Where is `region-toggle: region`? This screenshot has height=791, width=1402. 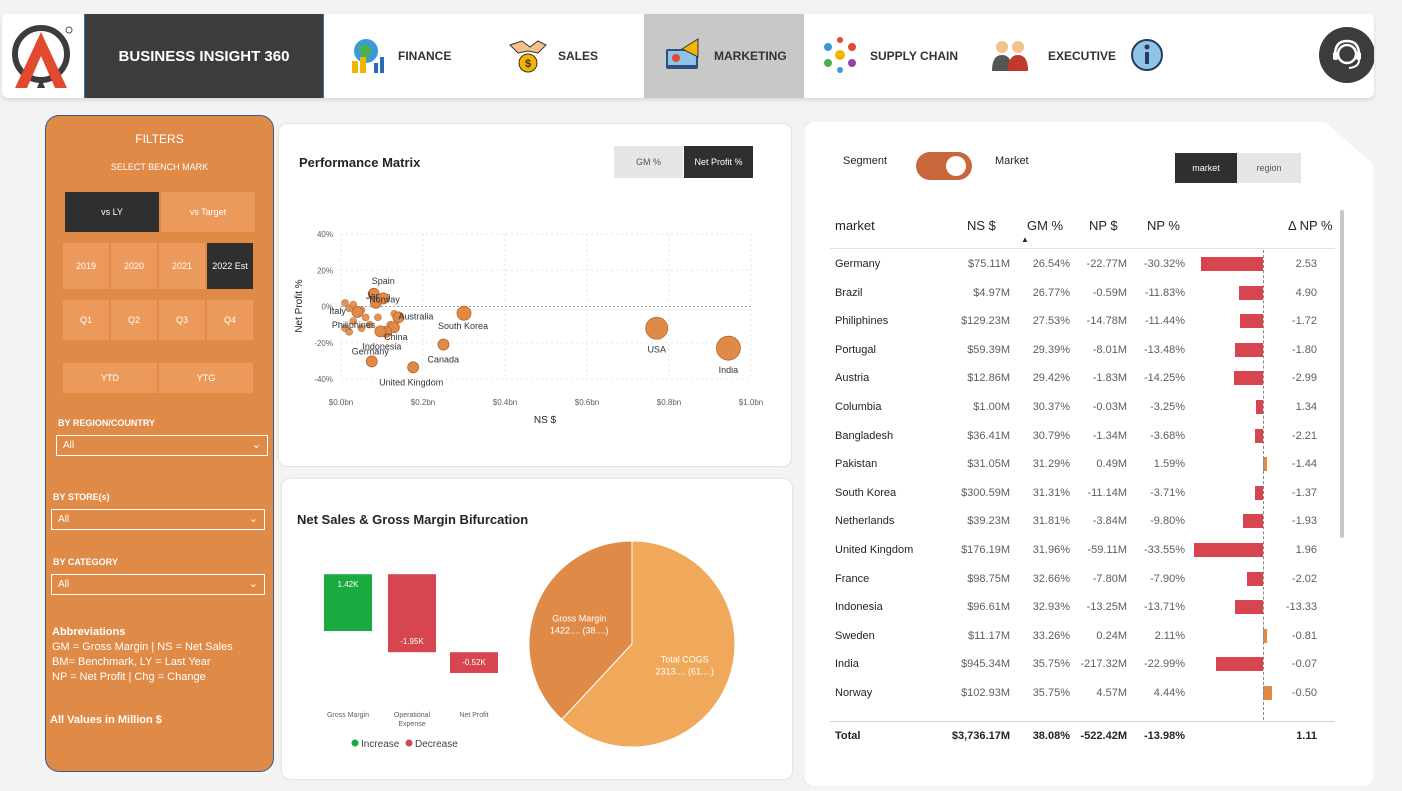
region-toggle: region is located at coordinates (1269, 168).